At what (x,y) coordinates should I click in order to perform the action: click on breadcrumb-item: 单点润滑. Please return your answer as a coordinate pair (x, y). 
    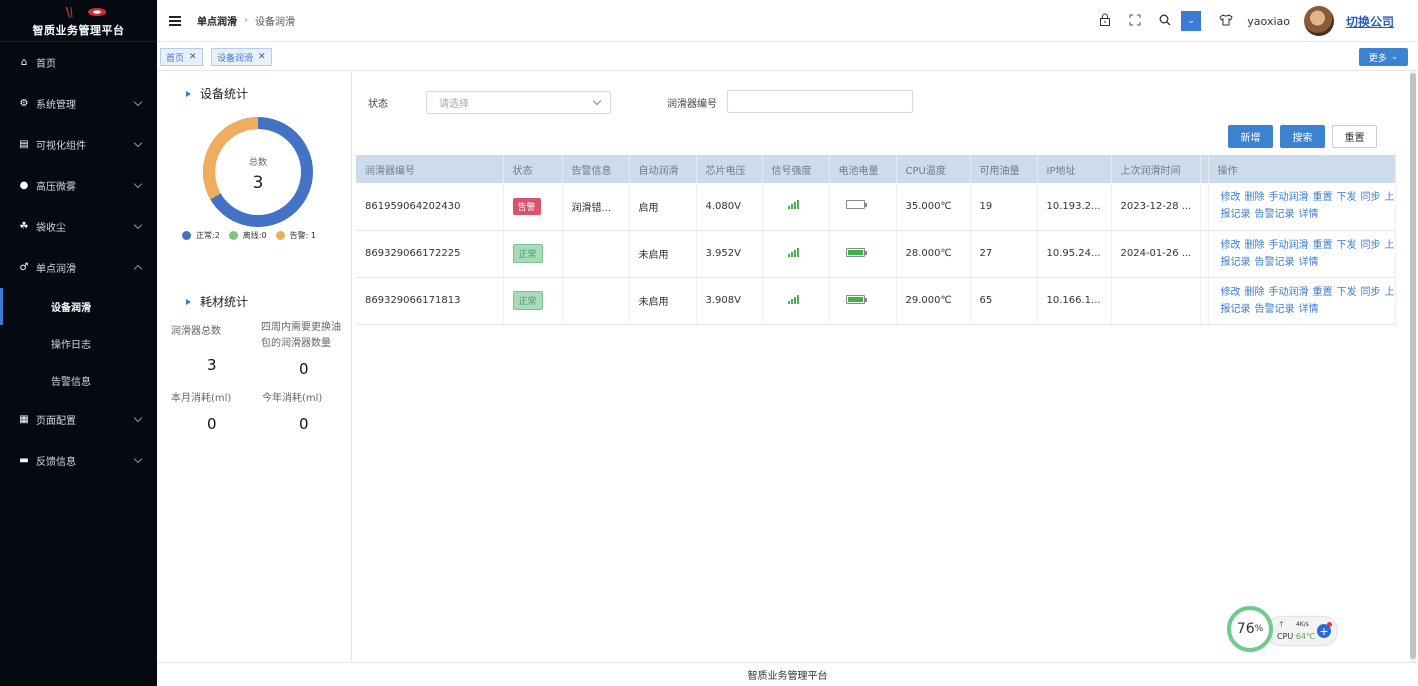
    Looking at the image, I should click on (217, 20).